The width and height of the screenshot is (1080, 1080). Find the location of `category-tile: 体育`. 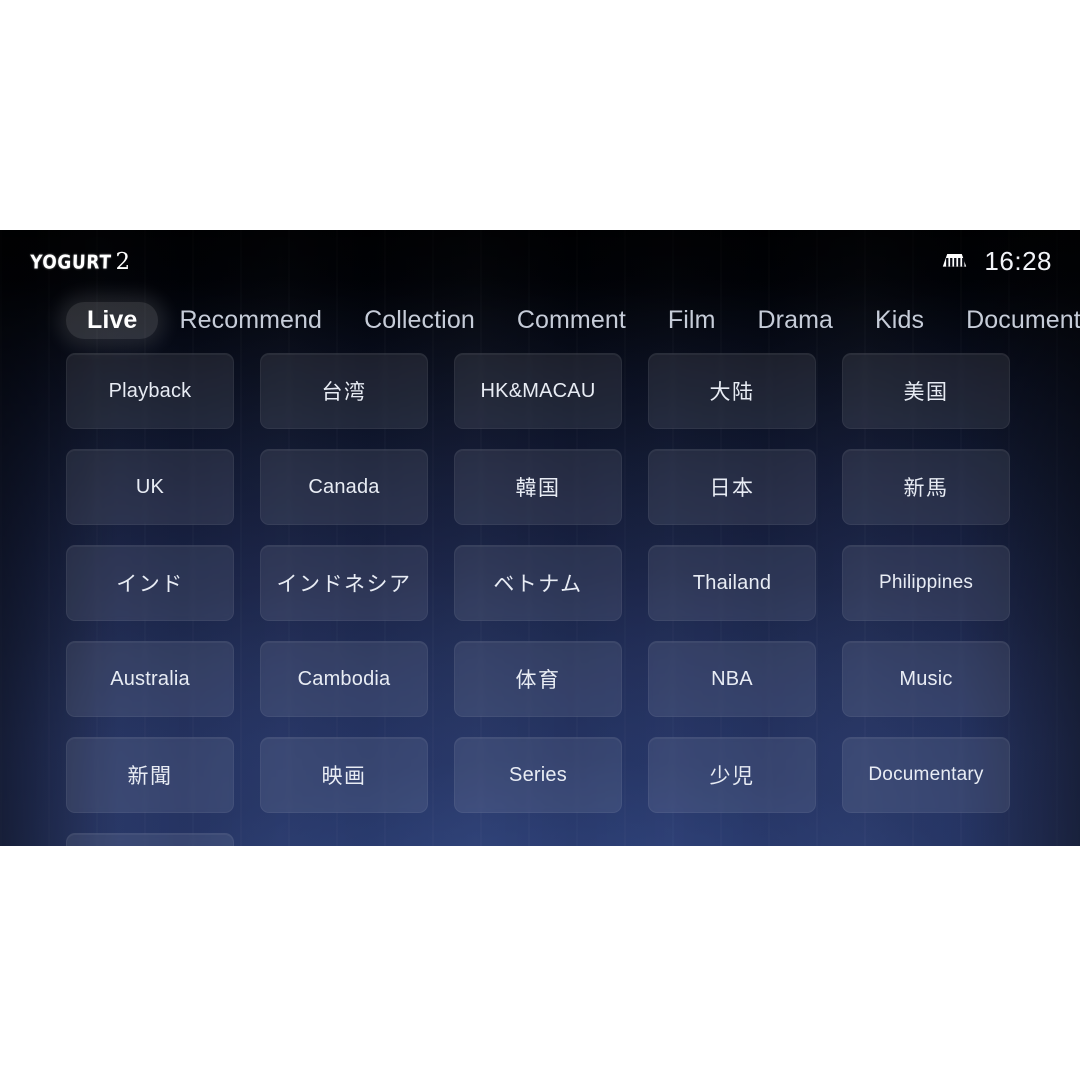

category-tile: 体育 is located at coordinates (538, 679).